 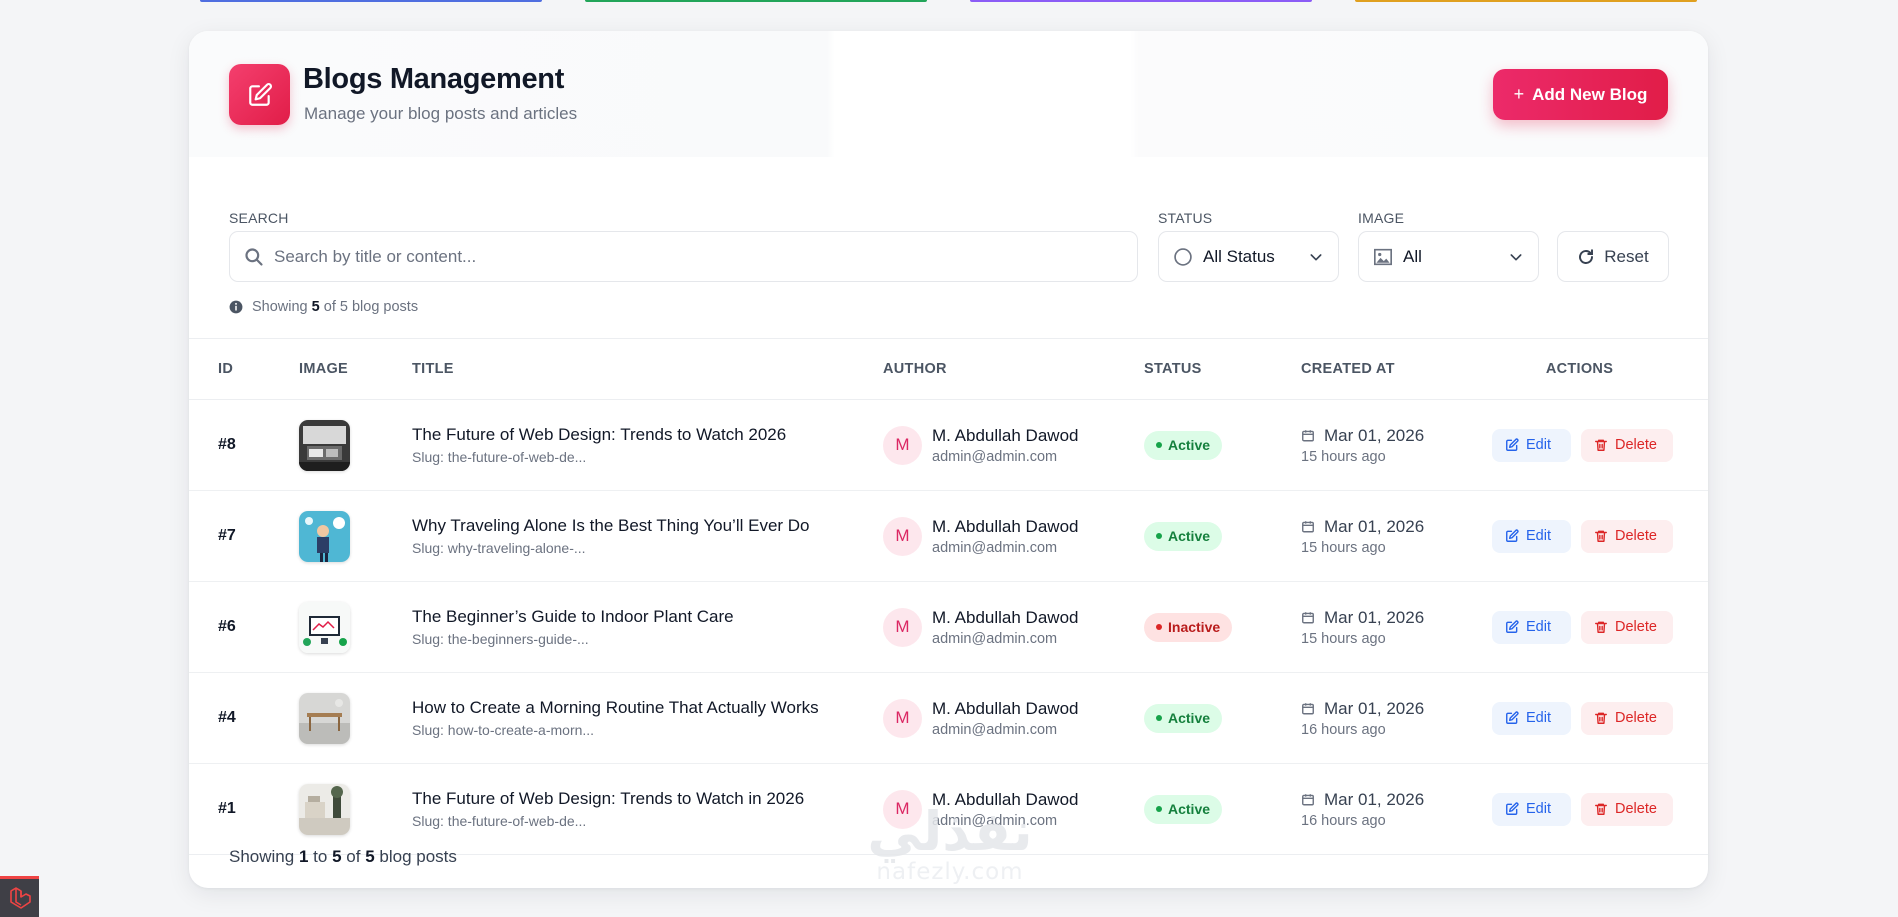 What do you see at coordinates (1519, 94) in the screenshot?
I see `plus-icon: +` at bounding box center [1519, 94].